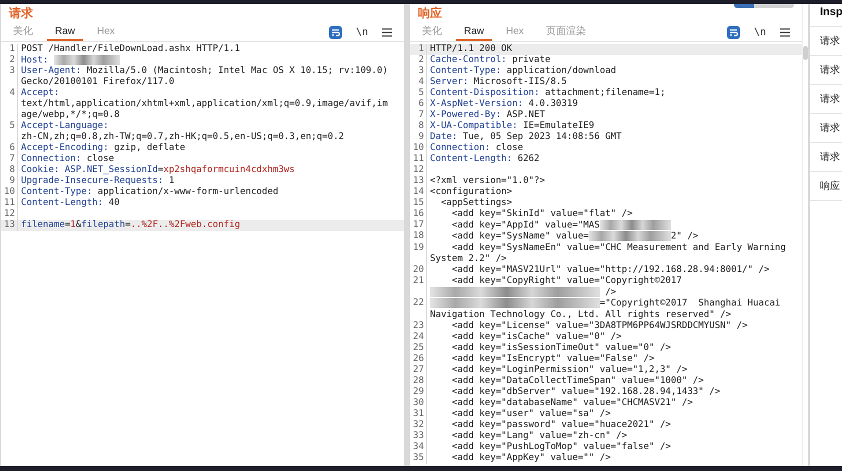  What do you see at coordinates (430, 13) in the screenshot?
I see `pane-title: 响应` at bounding box center [430, 13].